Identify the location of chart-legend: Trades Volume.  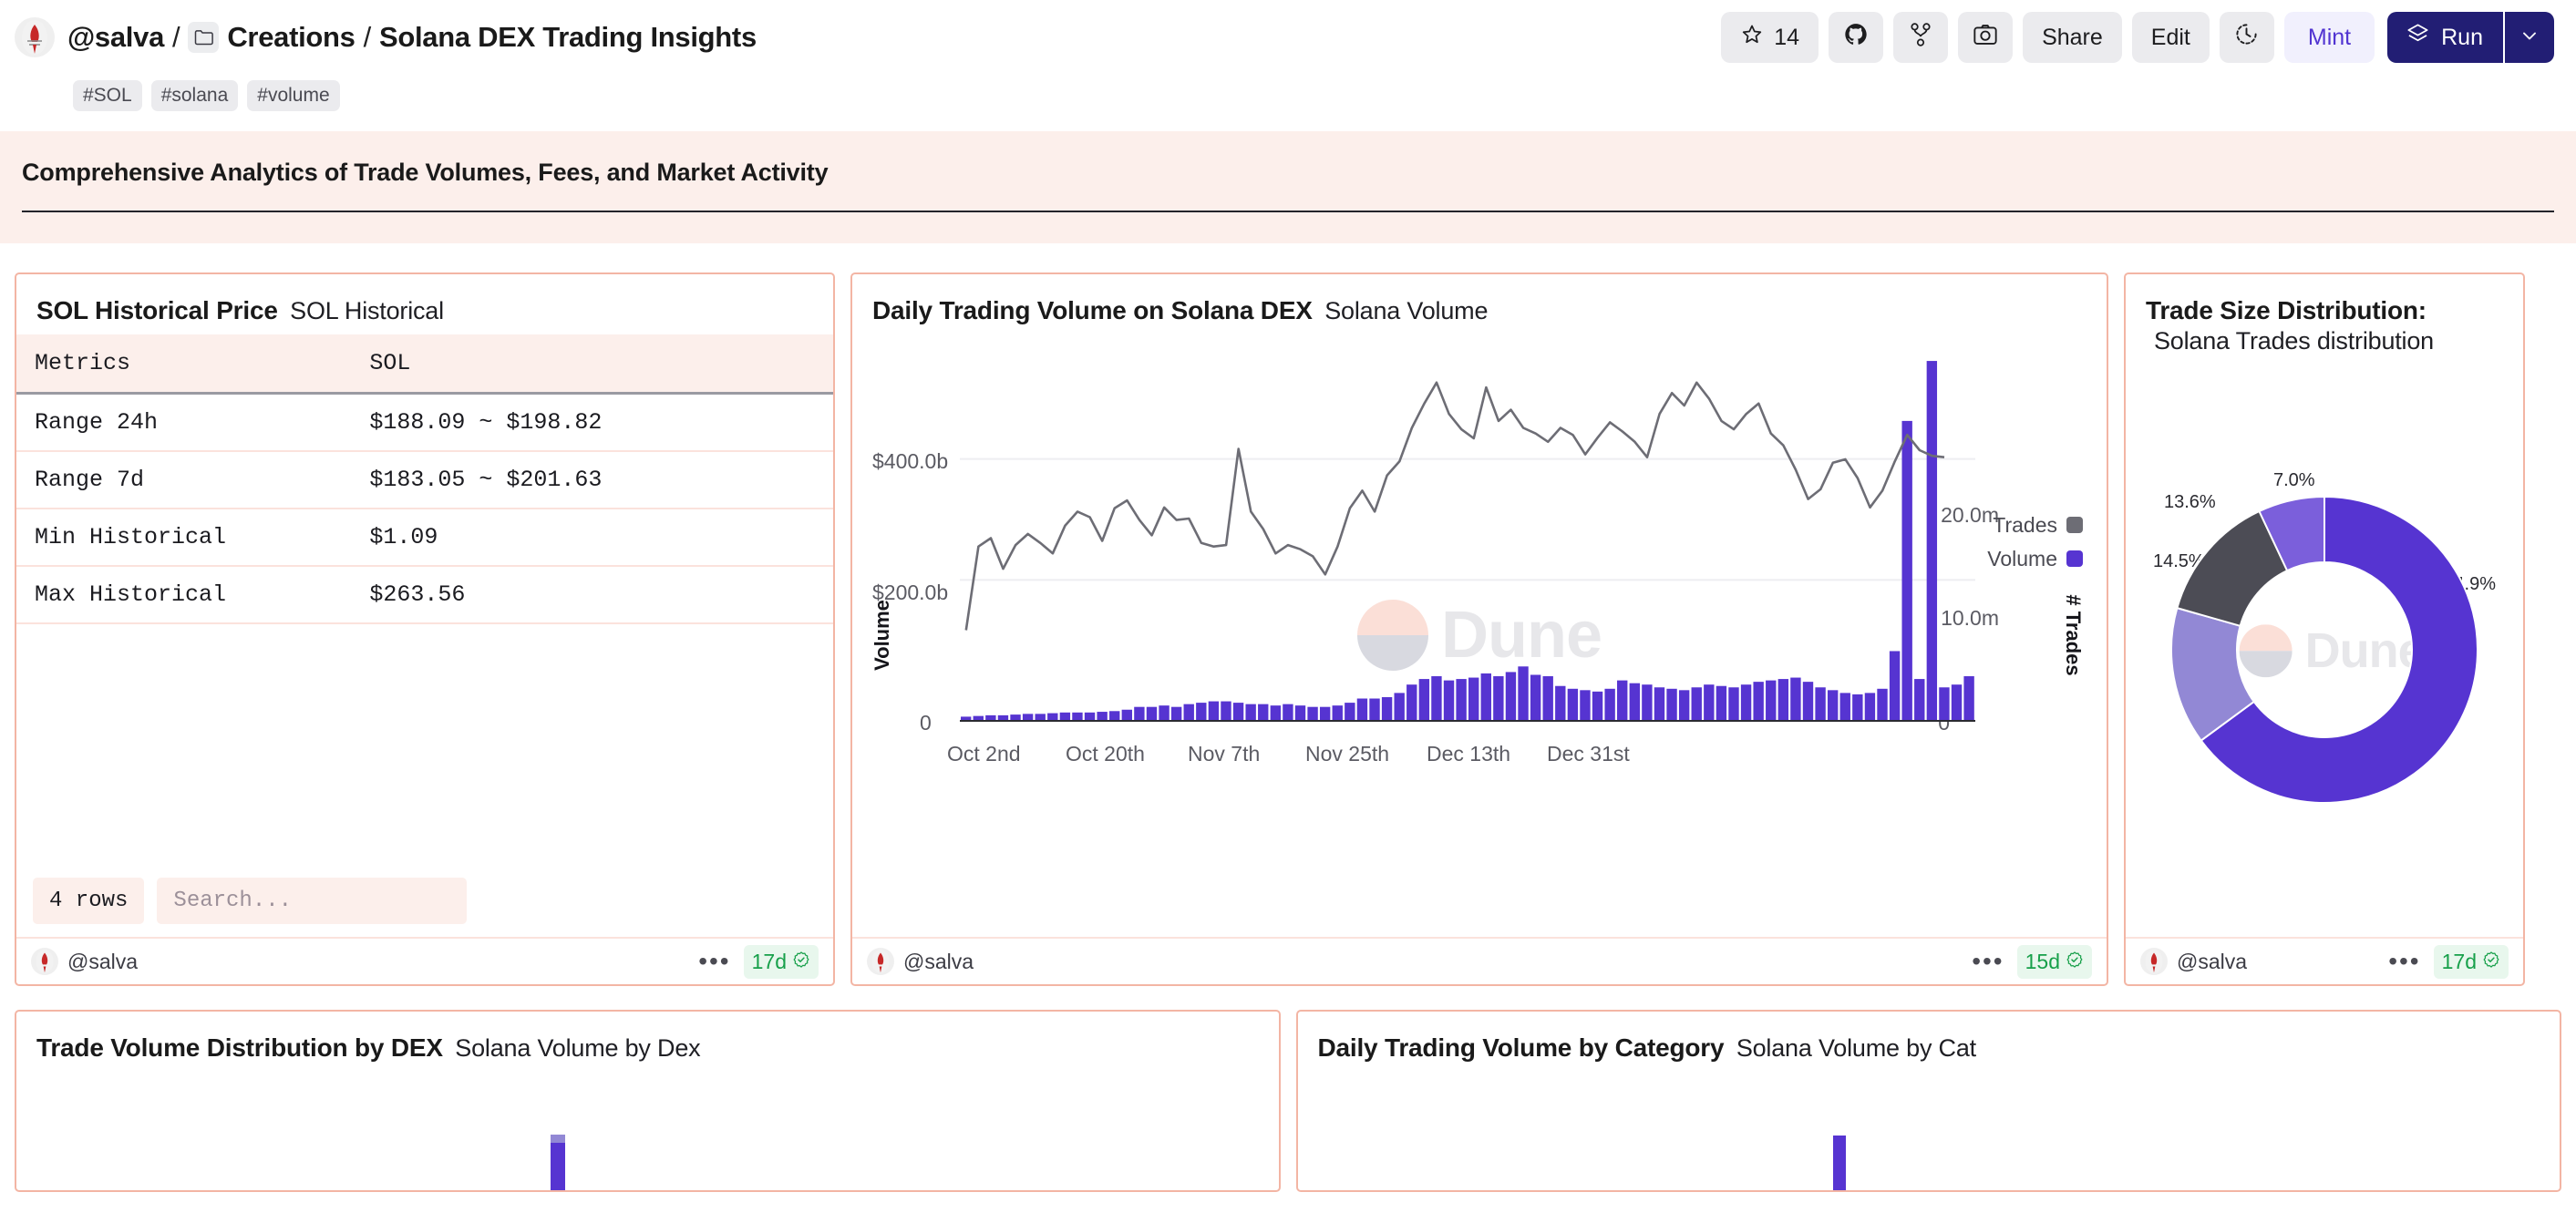
(2035, 542).